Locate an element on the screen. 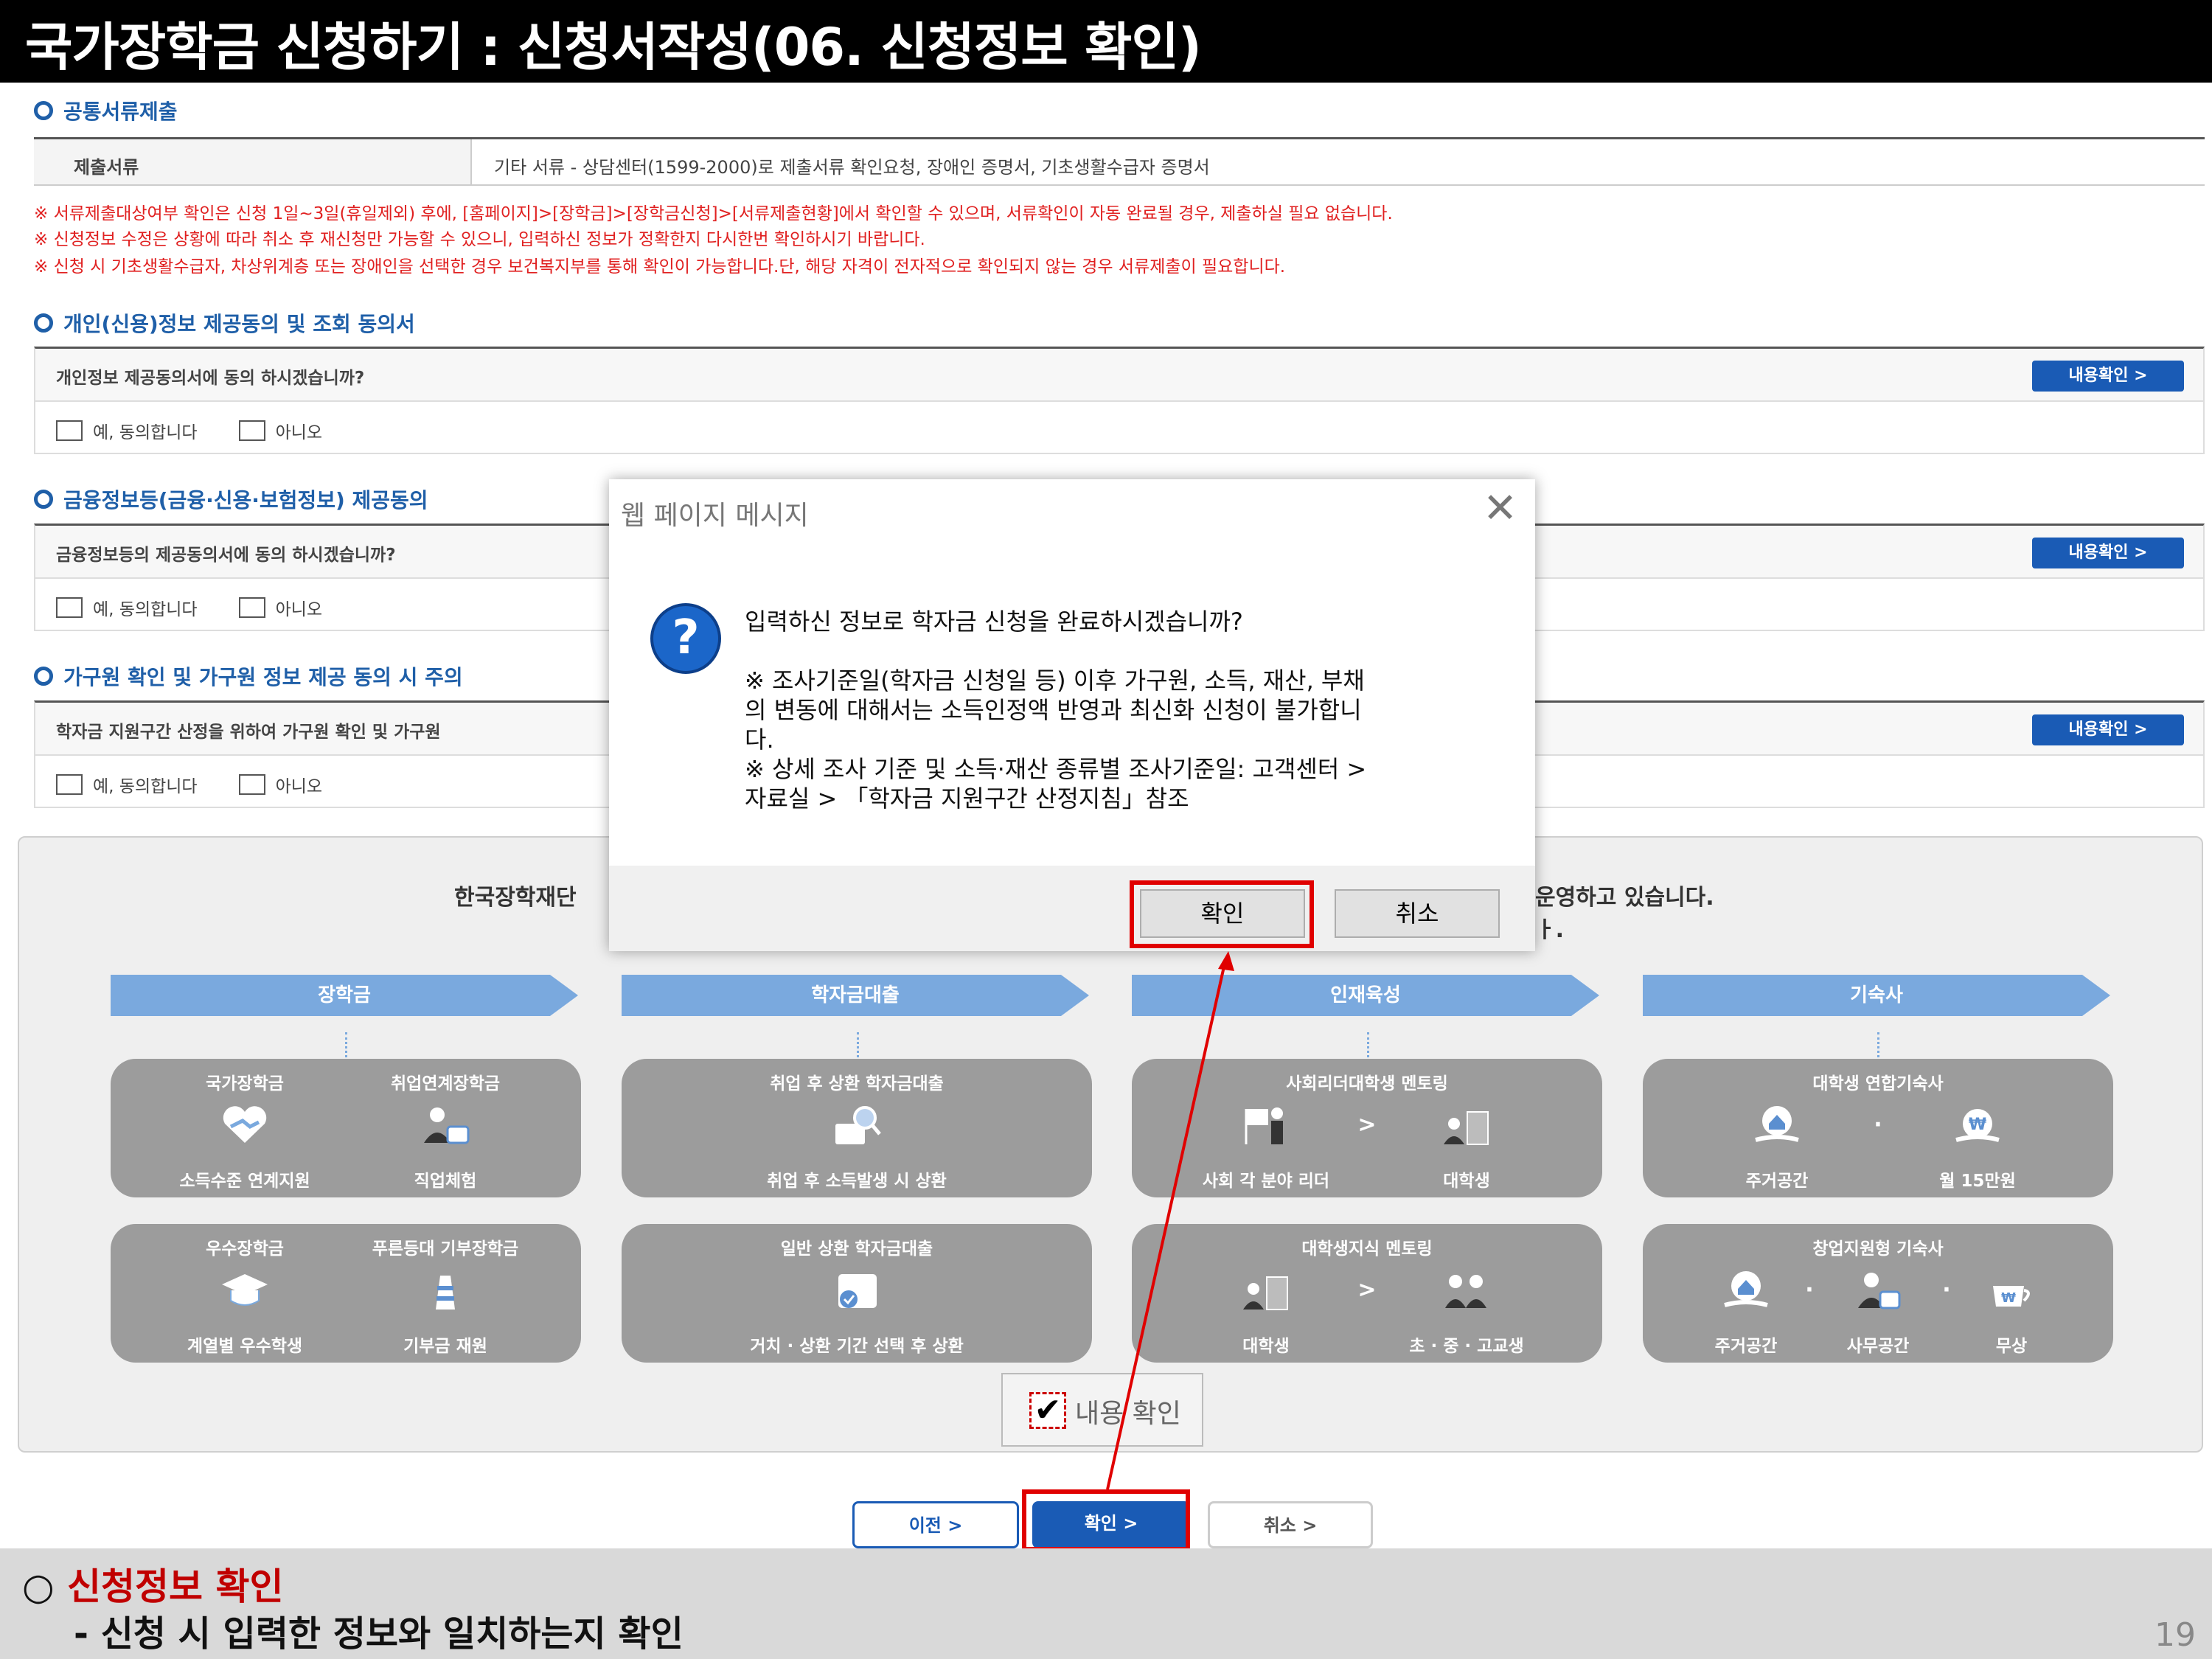  note-heading: ○ 신청정보 확인 is located at coordinates (153, 1586).